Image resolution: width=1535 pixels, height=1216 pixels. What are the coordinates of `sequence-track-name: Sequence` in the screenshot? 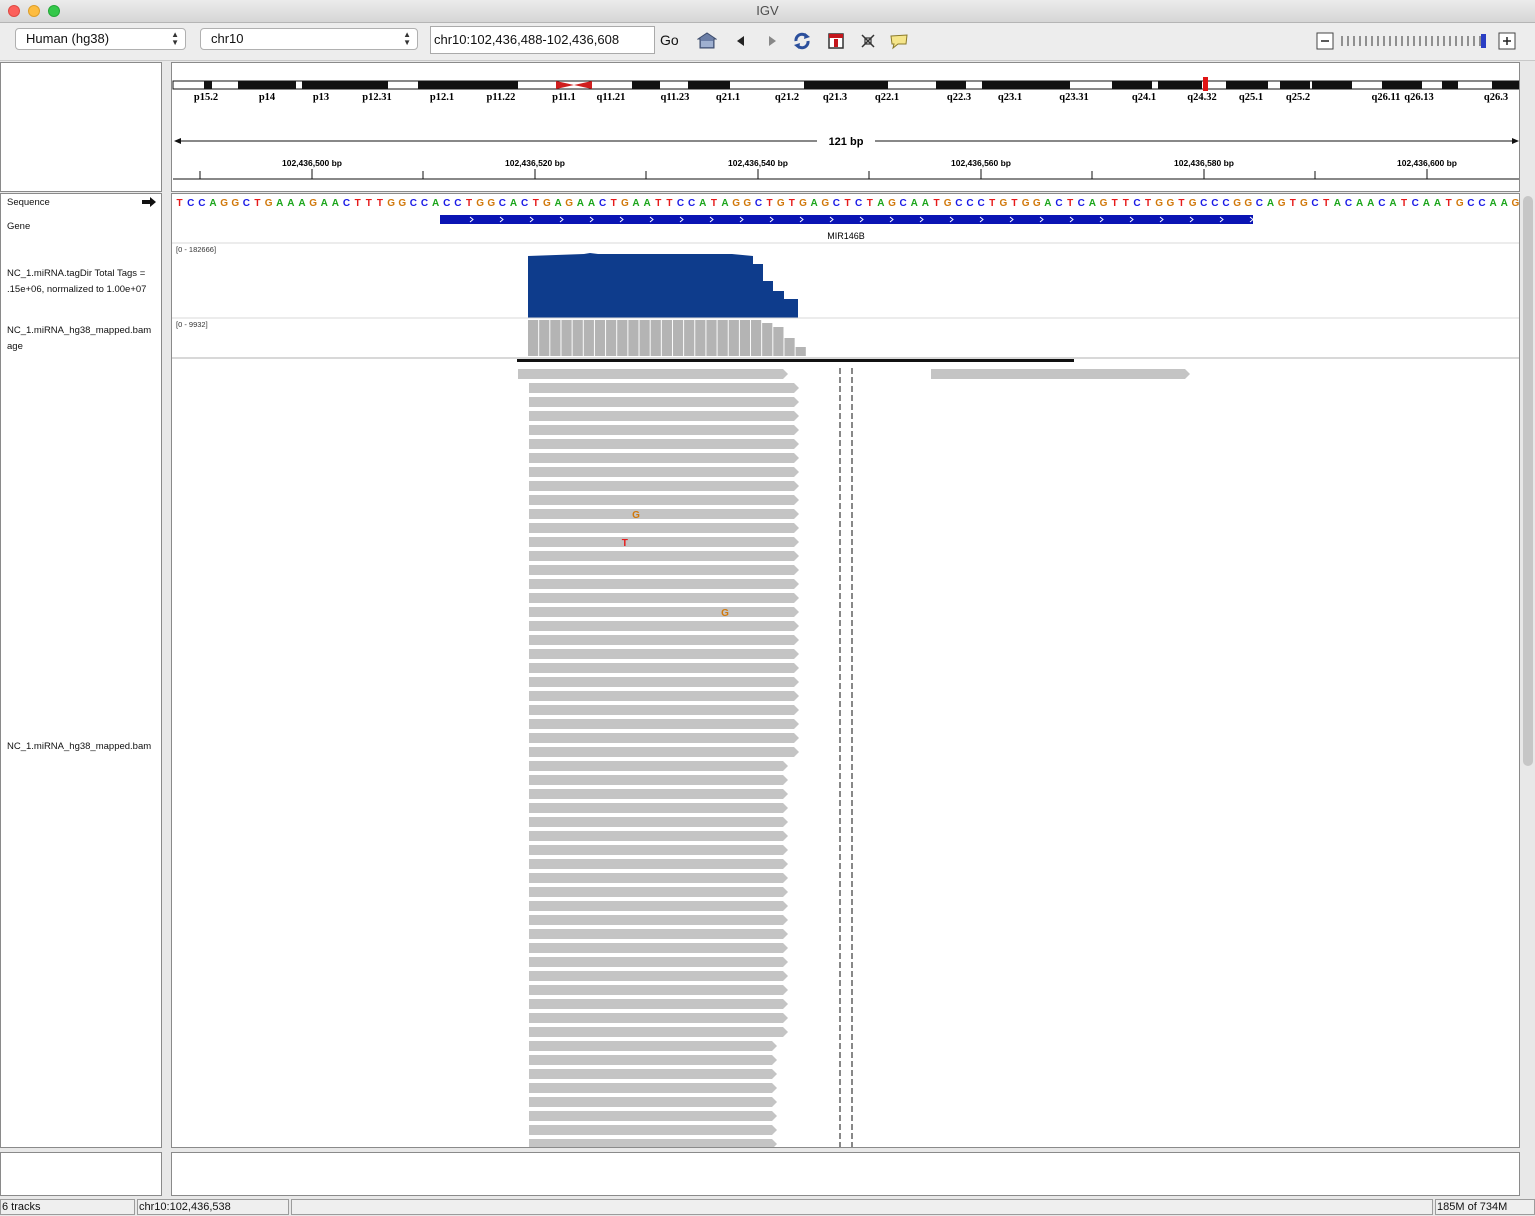 It's located at (28, 202).